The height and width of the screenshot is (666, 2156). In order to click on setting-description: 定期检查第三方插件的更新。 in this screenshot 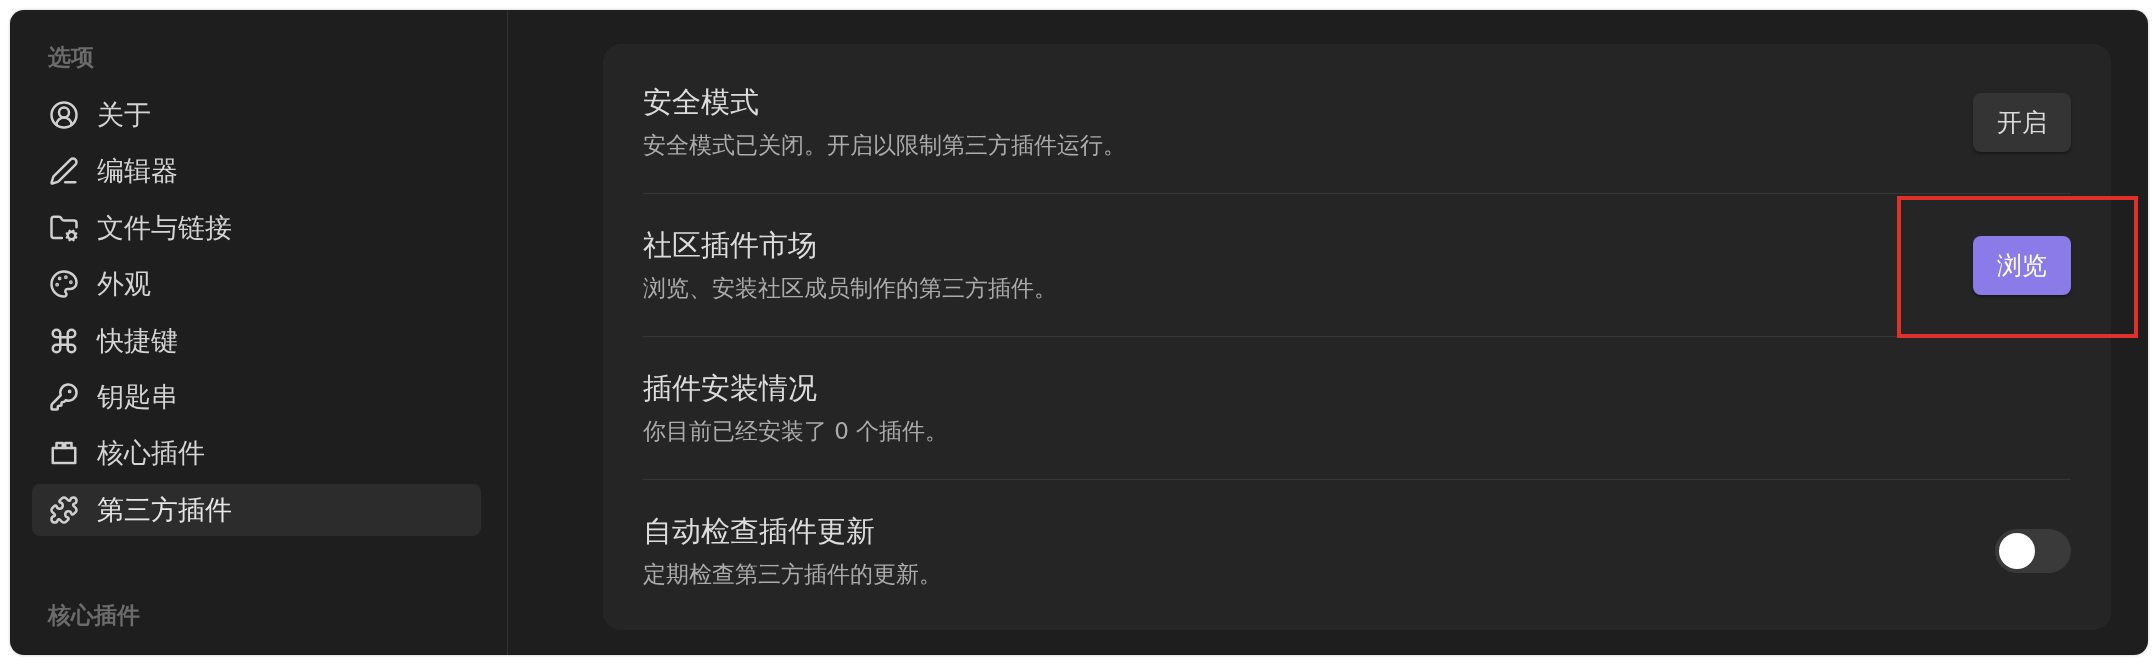, I will do `click(792, 574)`.